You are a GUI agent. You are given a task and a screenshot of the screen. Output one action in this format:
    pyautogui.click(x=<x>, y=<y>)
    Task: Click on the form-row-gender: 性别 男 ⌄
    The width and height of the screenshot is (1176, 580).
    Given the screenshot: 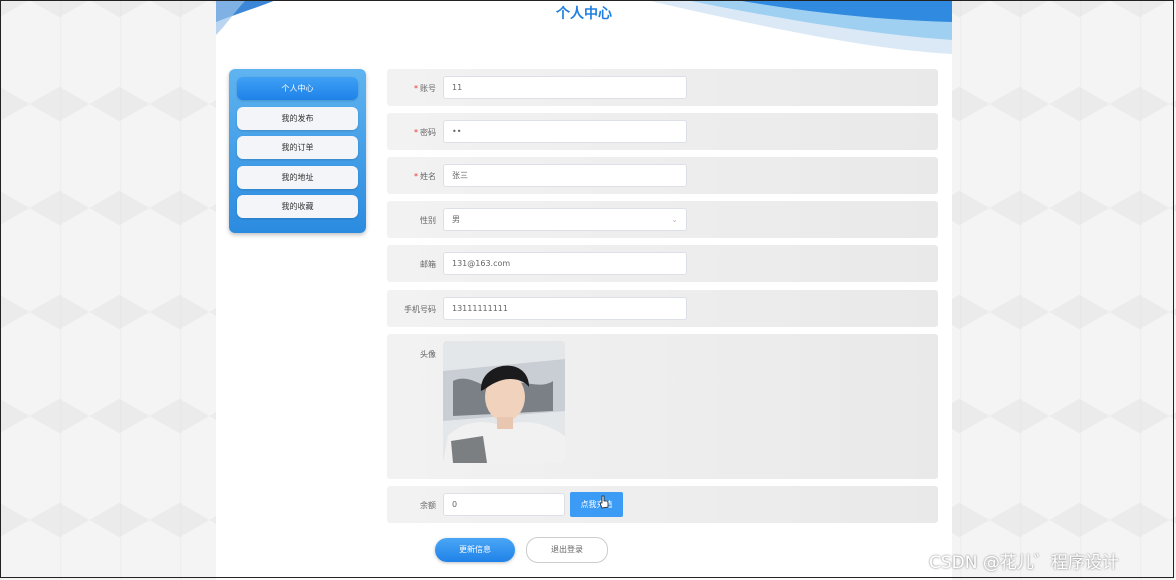 What is the action you would take?
    pyautogui.click(x=662, y=219)
    